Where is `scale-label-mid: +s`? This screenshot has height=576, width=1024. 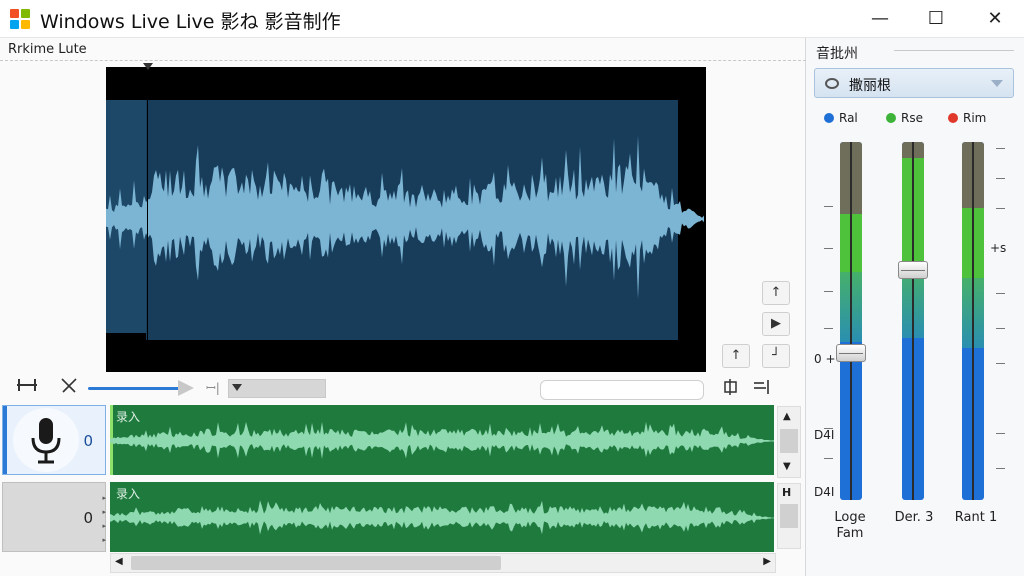 scale-label-mid: +s is located at coordinates (998, 248).